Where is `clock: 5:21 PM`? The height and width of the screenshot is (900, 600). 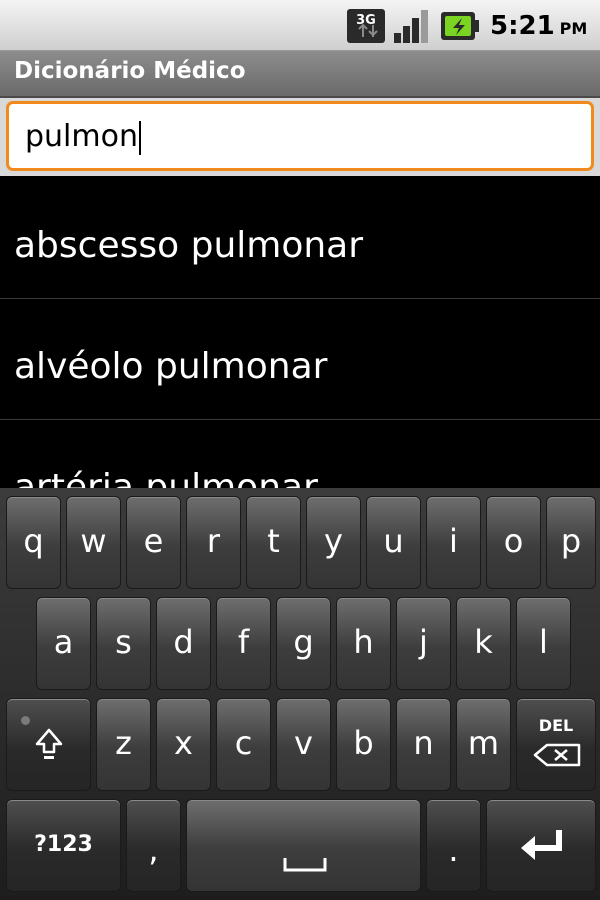
clock: 5:21 PM is located at coordinates (545, 26).